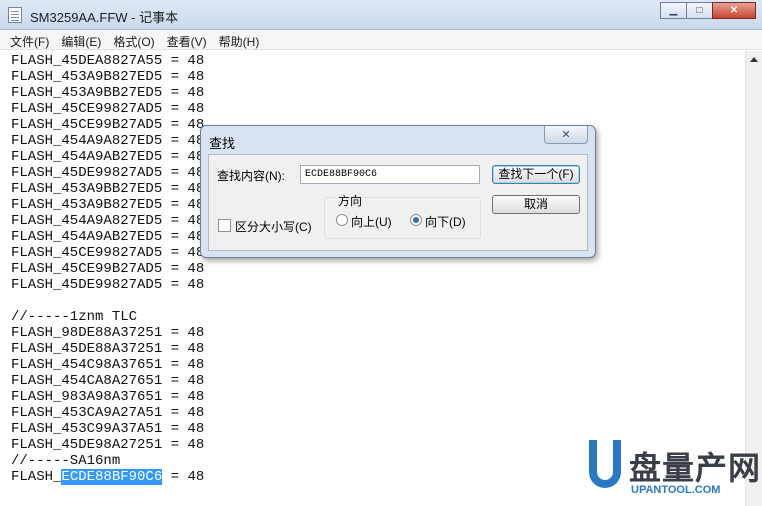 The height and width of the screenshot is (506, 762). I want to click on line-suffix: = 48, so click(183, 477).